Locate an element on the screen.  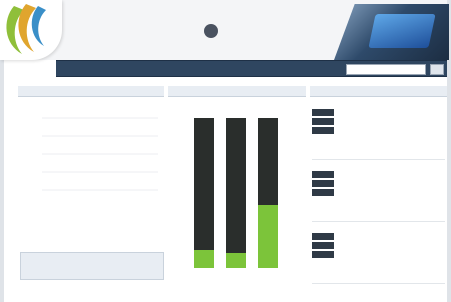
search-input is located at coordinates (386, 69).